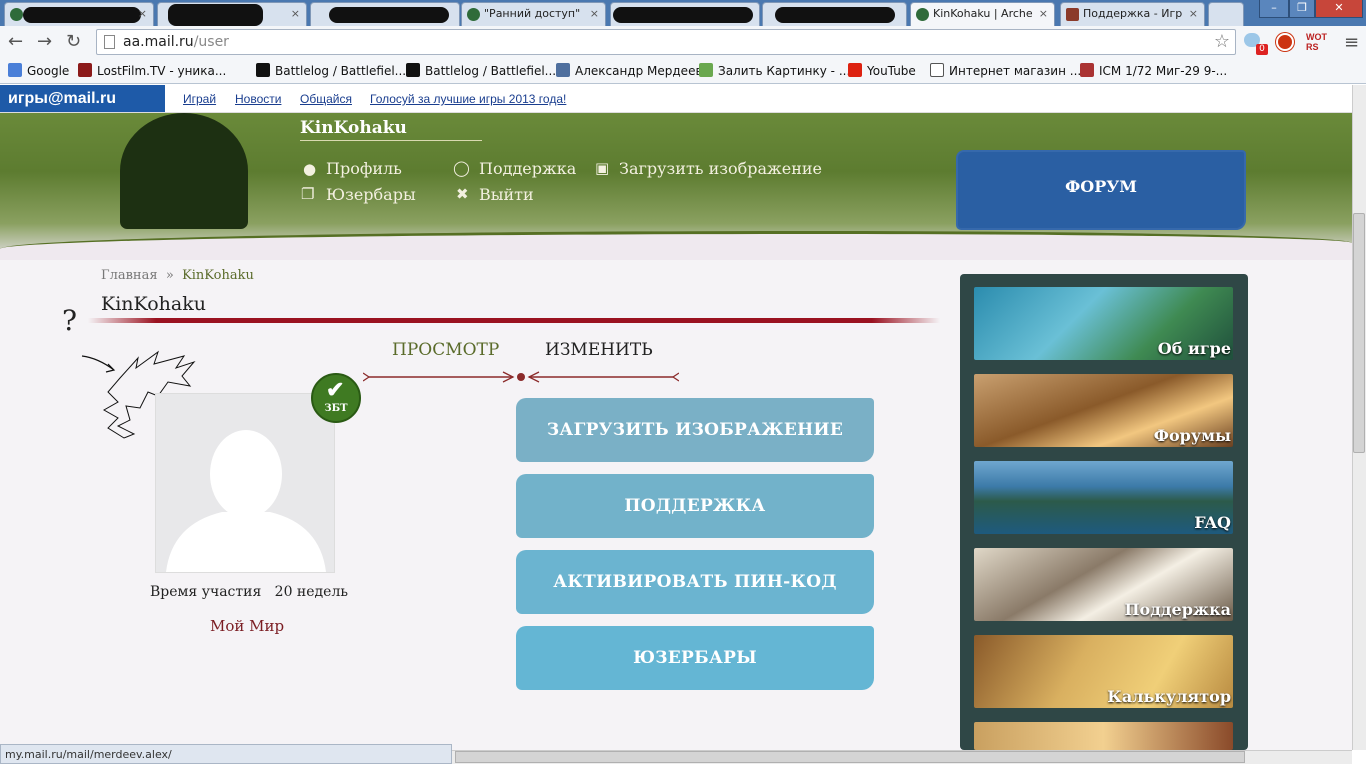  I want to click on extension-badge: 0, so click(1262, 49).